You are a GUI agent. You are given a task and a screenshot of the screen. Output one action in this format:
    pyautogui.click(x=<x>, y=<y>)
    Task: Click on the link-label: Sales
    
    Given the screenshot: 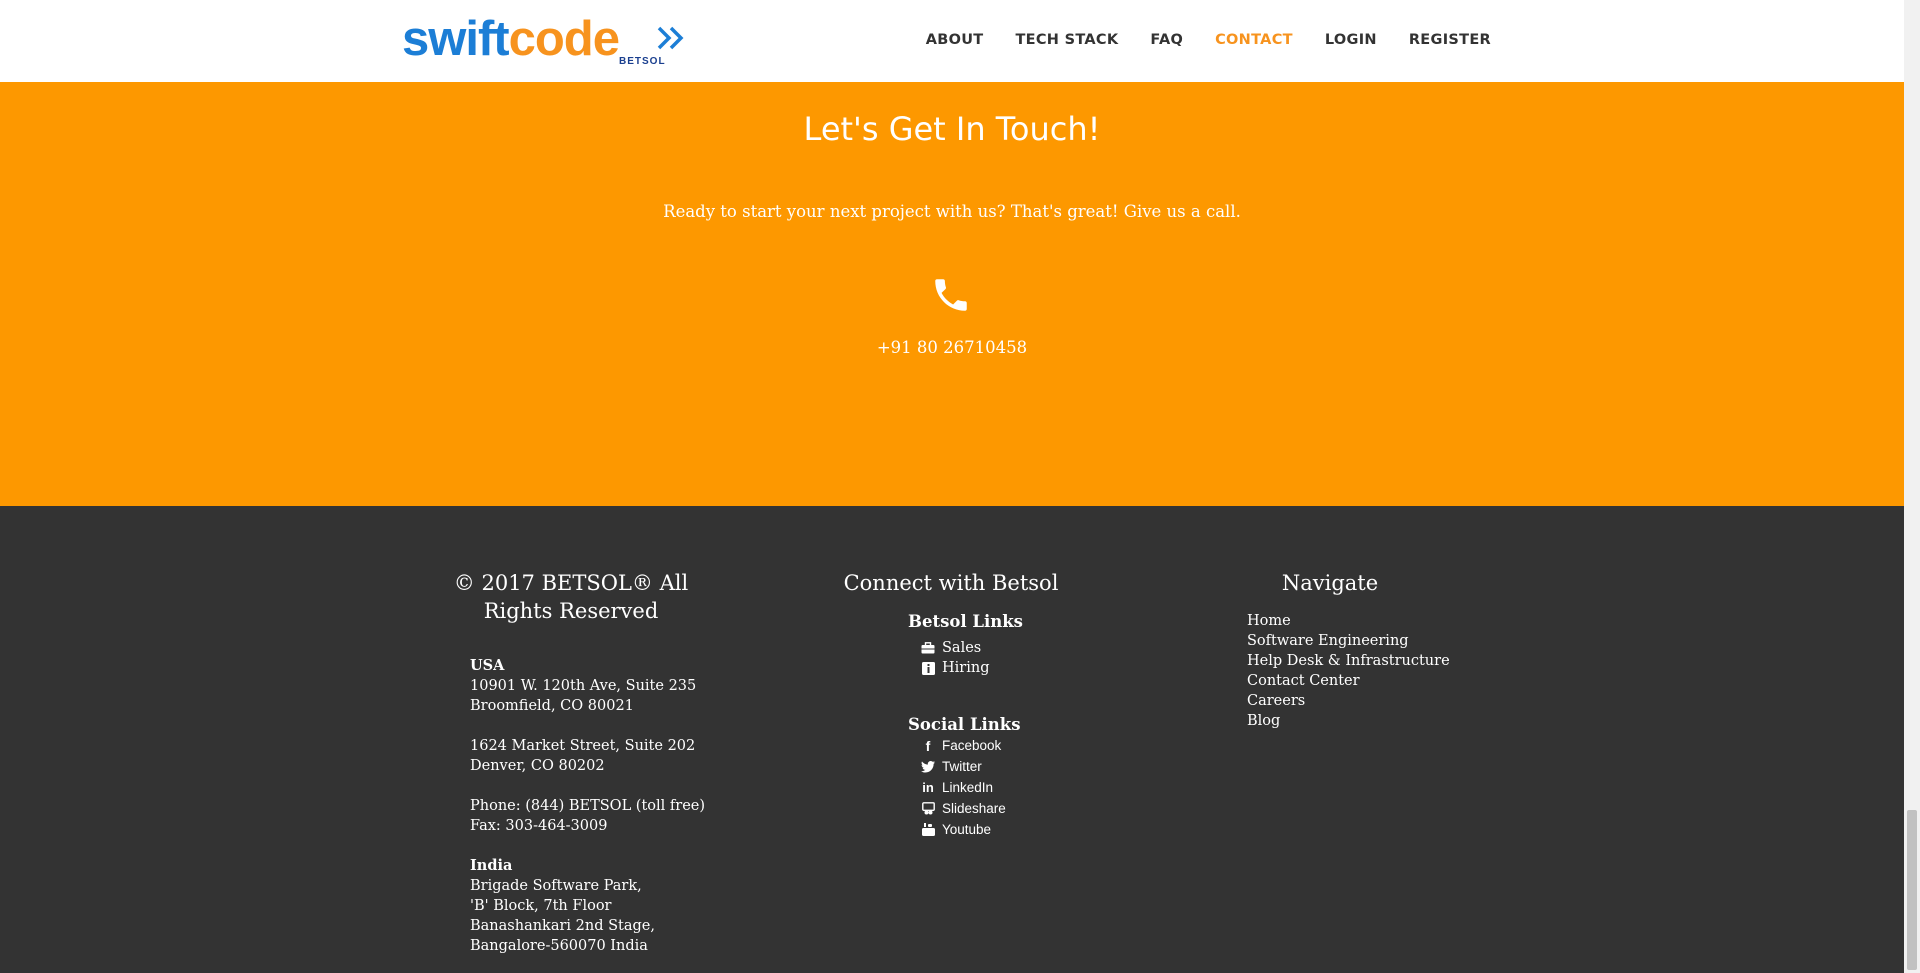 What is the action you would take?
    pyautogui.click(x=962, y=648)
    